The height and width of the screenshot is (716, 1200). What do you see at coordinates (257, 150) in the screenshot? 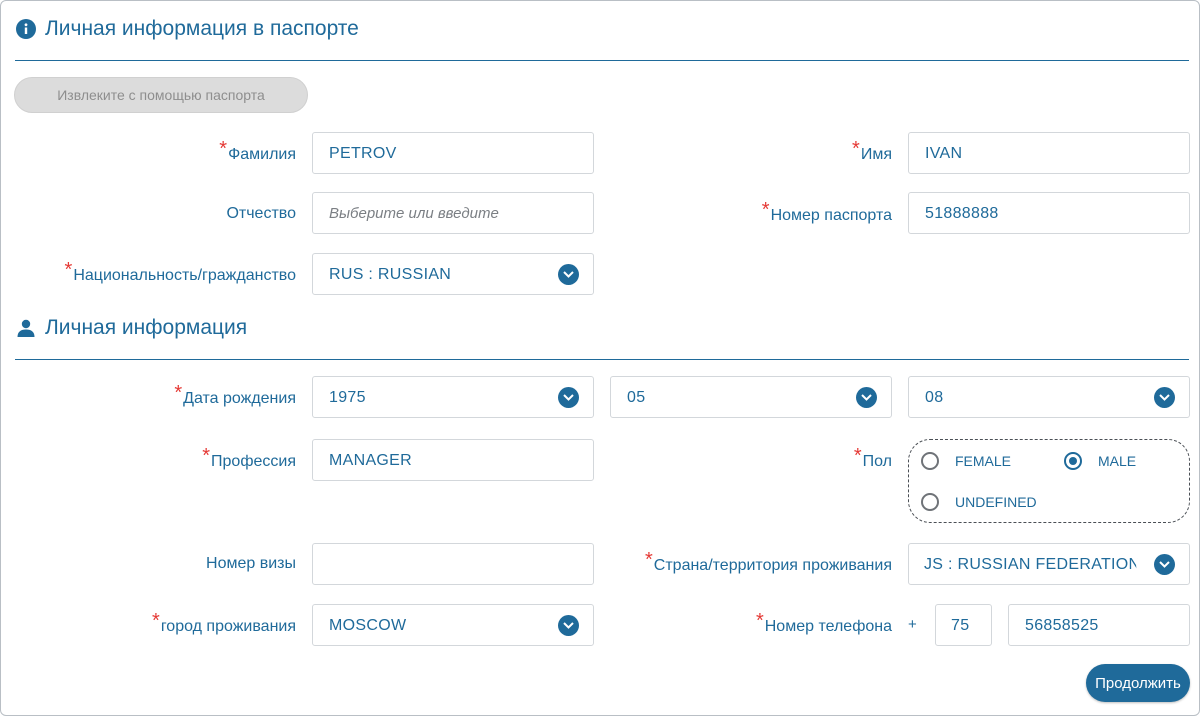
I see `surname-label: *Фамилия` at bounding box center [257, 150].